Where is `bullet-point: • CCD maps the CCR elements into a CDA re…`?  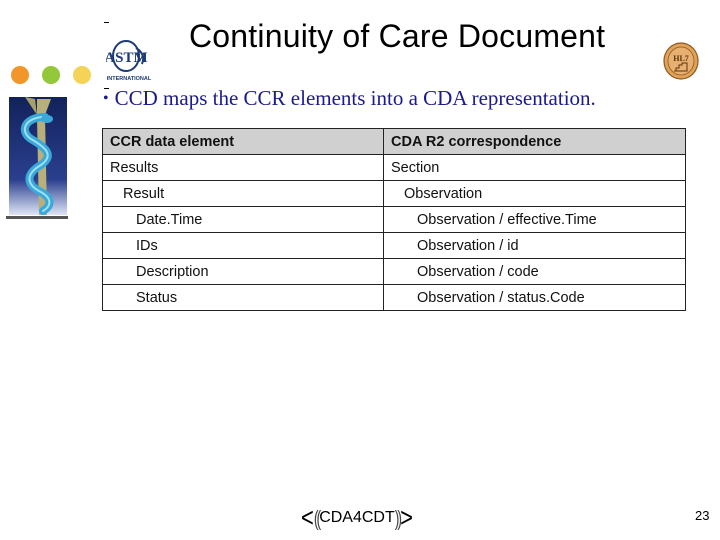 bullet-point: • CCD maps the CCR elements into a CDA re… is located at coordinates (349, 98).